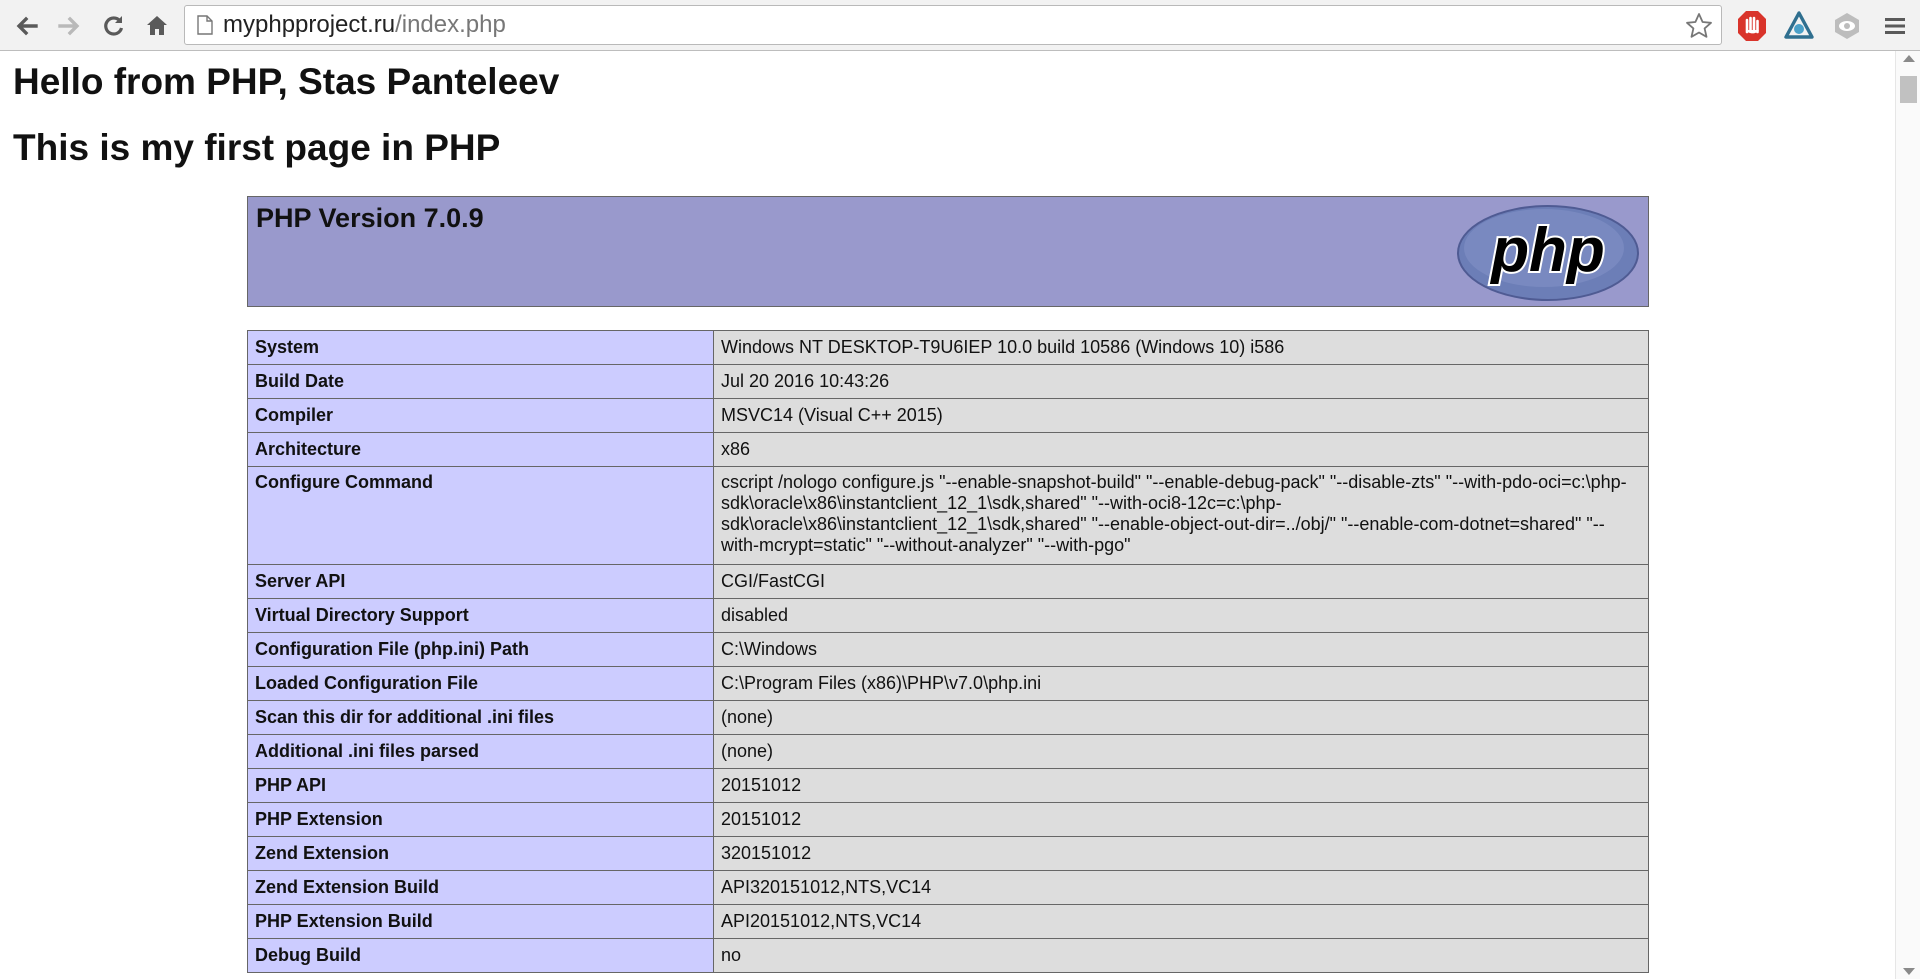 The height and width of the screenshot is (979, 1920). Describe the element at coordinates (1909, 971) in the screenshot. I see `scroll-down-arrow-icon` at that location.